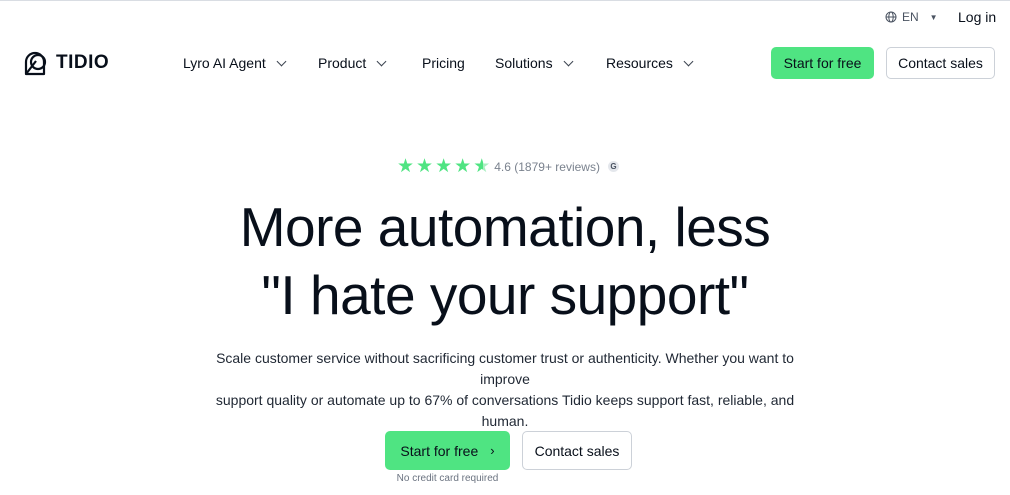 This screenshot has width=1010, height=495. Describe the element at coordinates (342, 63) in the screenshot. I see `nav-item-label: Product` at that location.